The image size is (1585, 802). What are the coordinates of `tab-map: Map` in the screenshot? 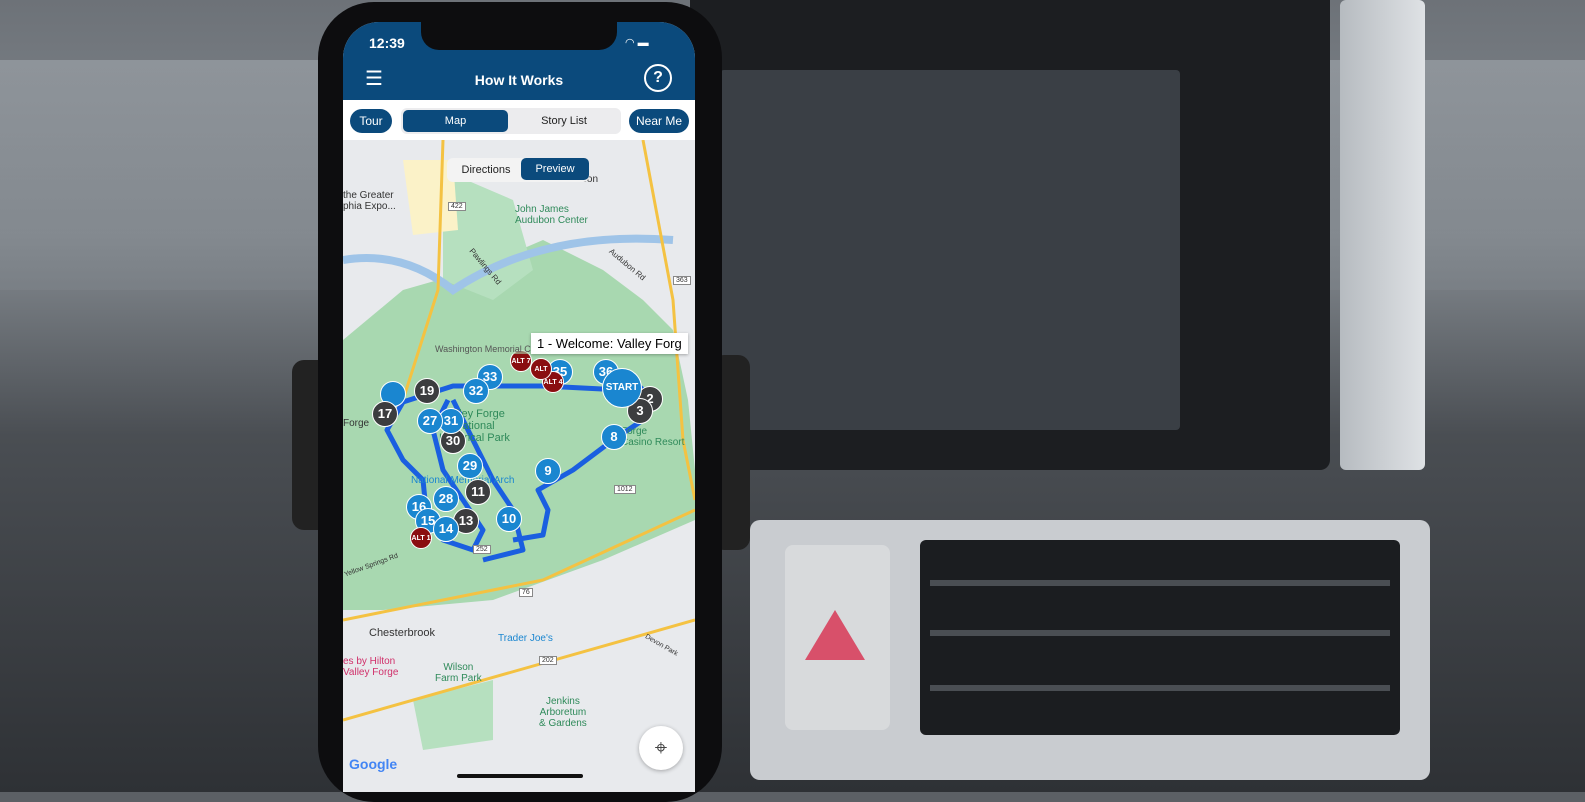 It's located at (455, 121).